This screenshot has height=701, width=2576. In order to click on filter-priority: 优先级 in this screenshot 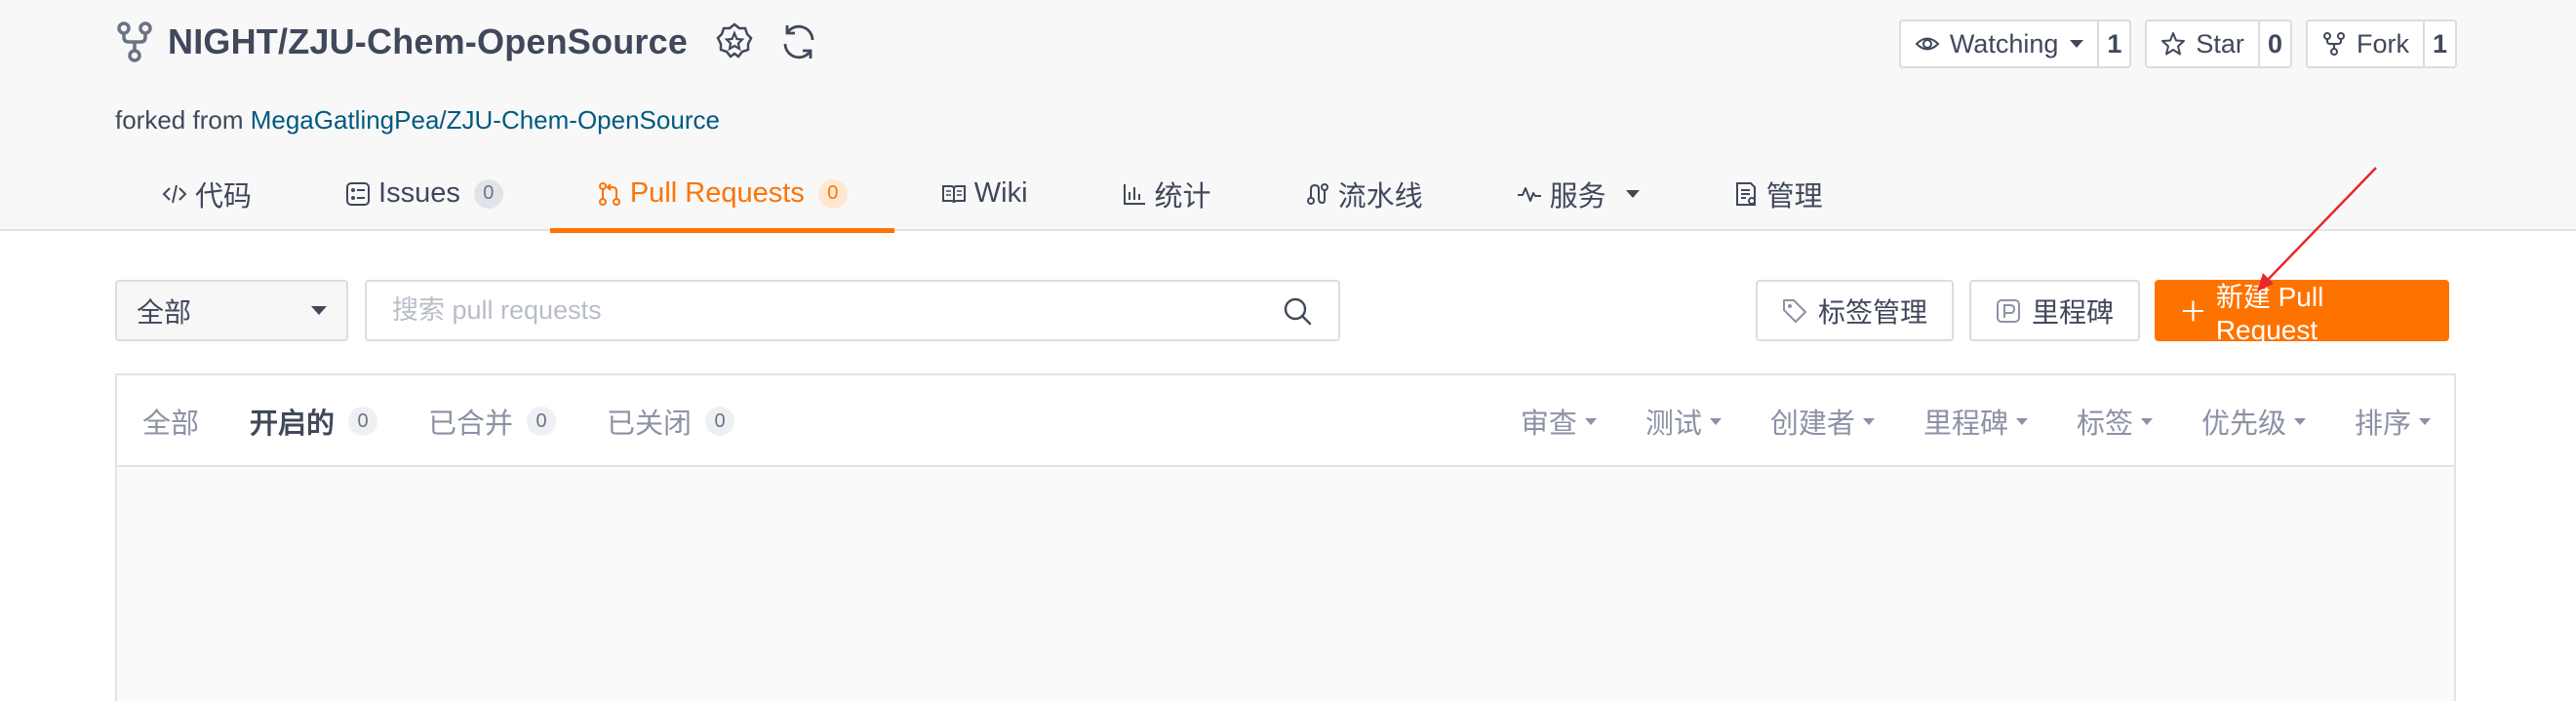, I will do `click(2253, 422)`.